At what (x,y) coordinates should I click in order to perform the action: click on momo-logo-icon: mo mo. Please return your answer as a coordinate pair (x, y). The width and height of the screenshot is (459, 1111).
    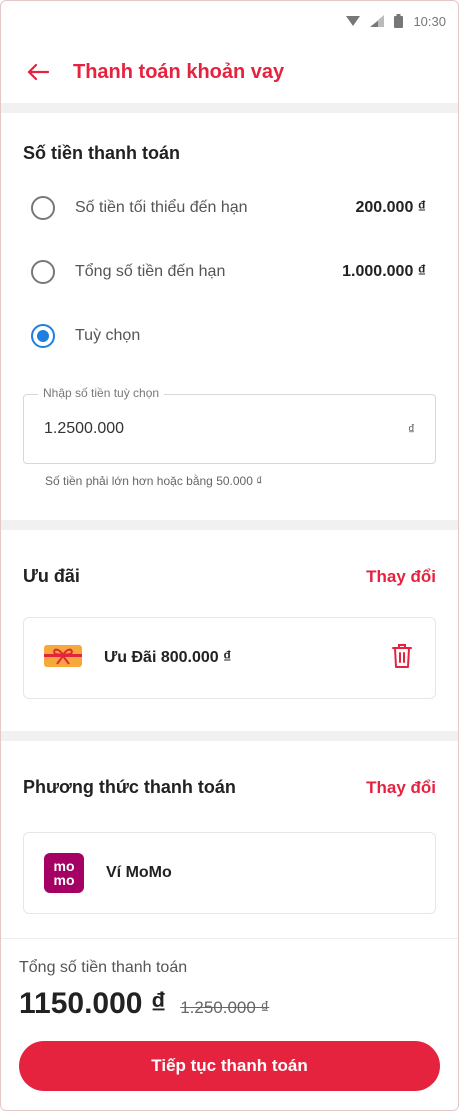
    Looking at the image, I should click on (64, 873).